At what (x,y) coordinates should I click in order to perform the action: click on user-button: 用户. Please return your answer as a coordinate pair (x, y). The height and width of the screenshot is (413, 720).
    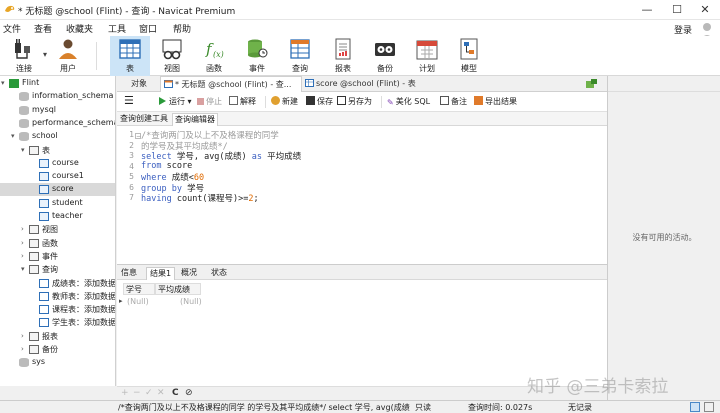
    Looking at the image, I should click on (68, 56).